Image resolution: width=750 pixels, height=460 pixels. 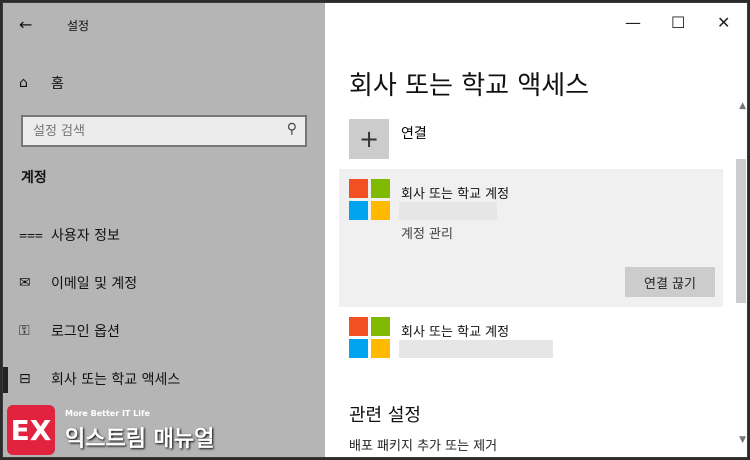 I want to click on sidebar-item-label: 회사 또는 학교 액세스, so click(x=116, y=380).